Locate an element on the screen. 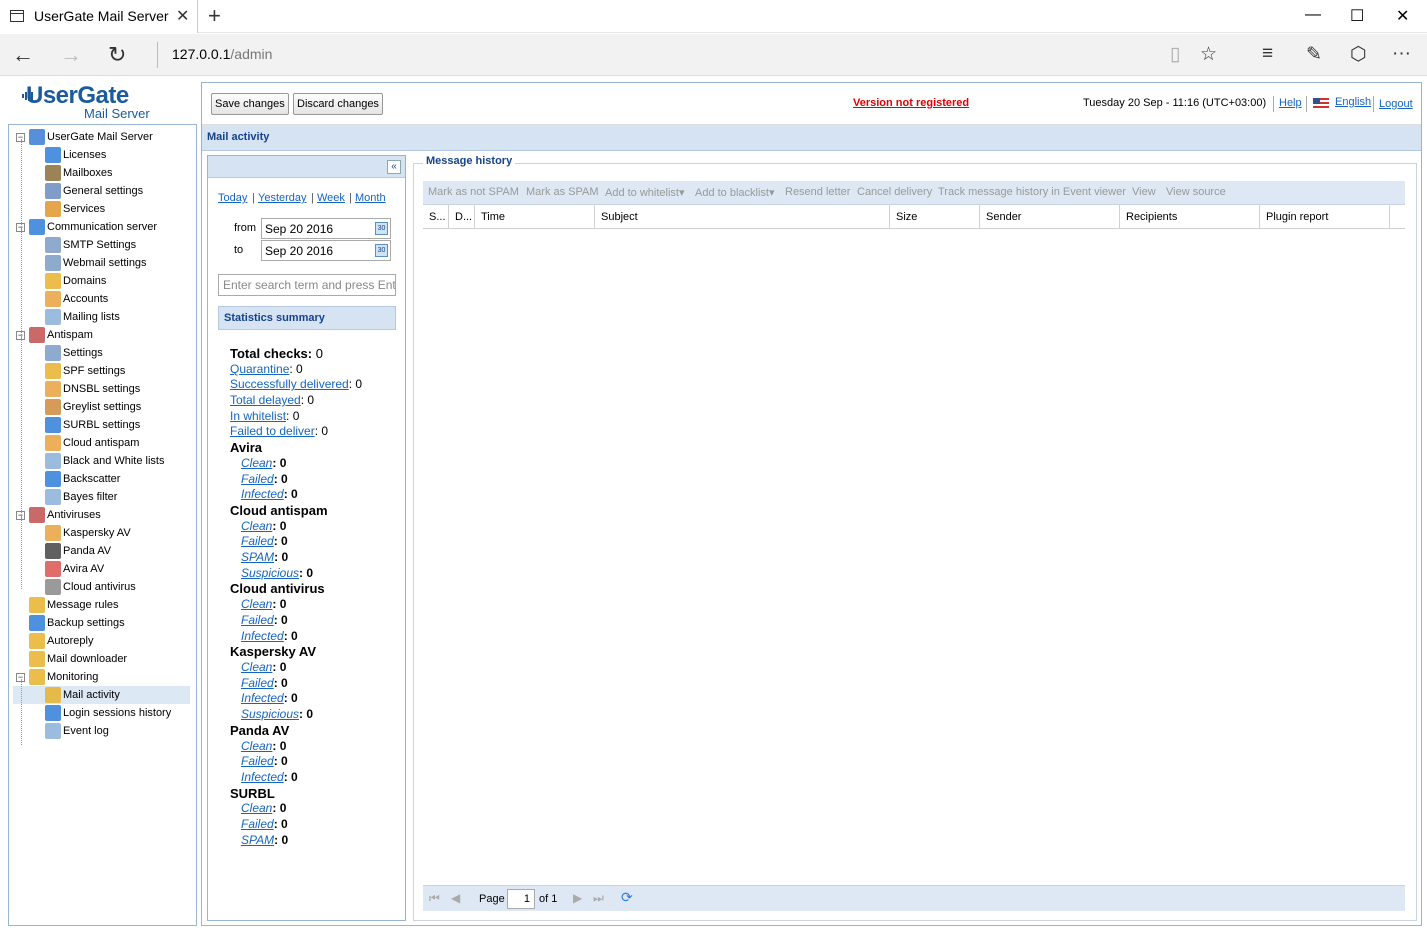 The height and width of the screenshot is (933, 1427). tree-item-dnsbl-settings: DNSBL settings is located at coordinates (101, 389).